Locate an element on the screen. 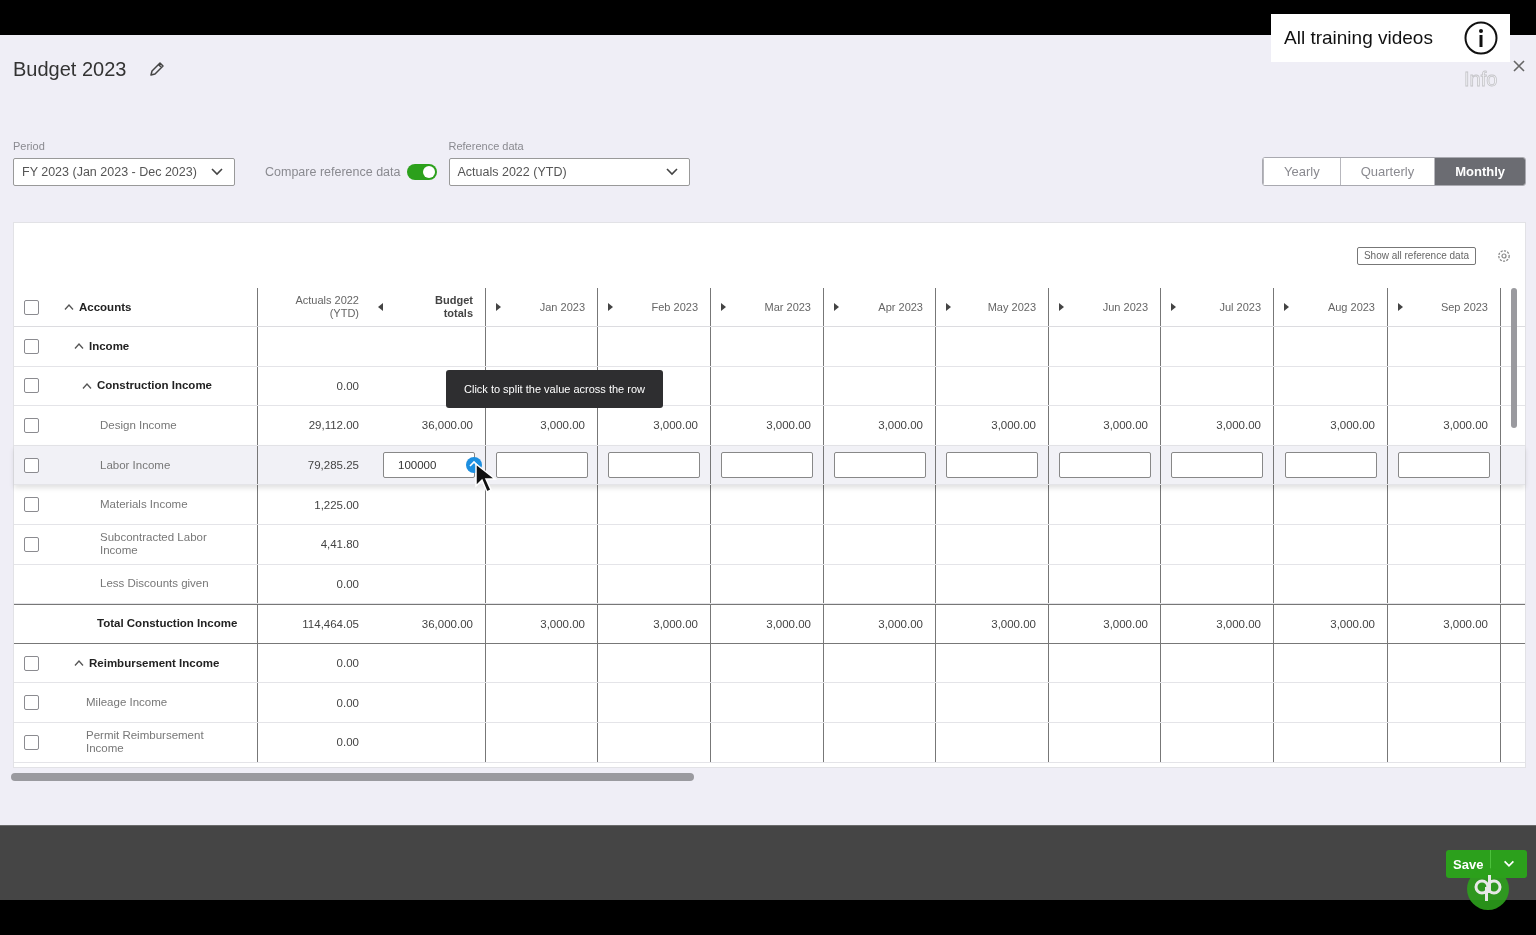  period-dropdown: FY 2023 (Jan 2023 - Dec 2023) is located at coordinates (124, 172).